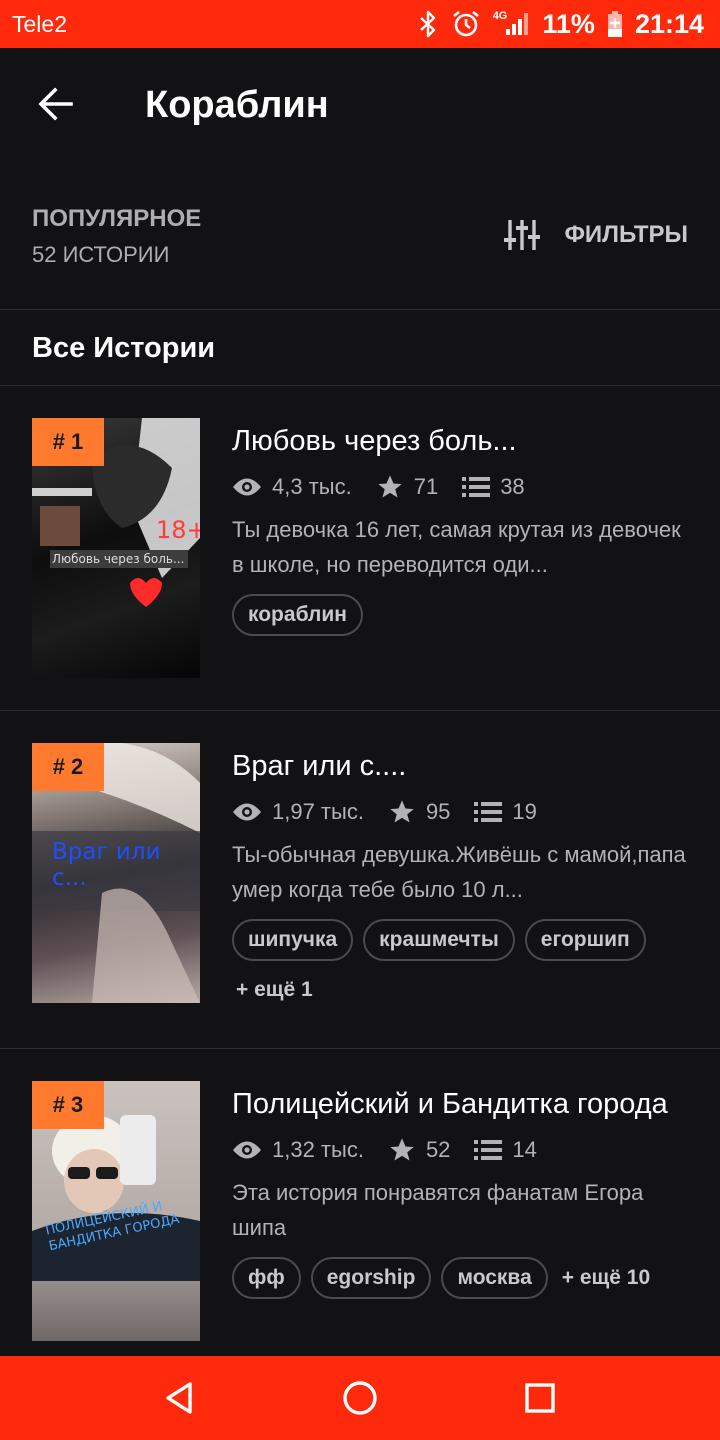 Image resolution: width=720 pixels, height=1440 pixels. I want to click on views-stat: 4,3 тыс., so click(292, 487).